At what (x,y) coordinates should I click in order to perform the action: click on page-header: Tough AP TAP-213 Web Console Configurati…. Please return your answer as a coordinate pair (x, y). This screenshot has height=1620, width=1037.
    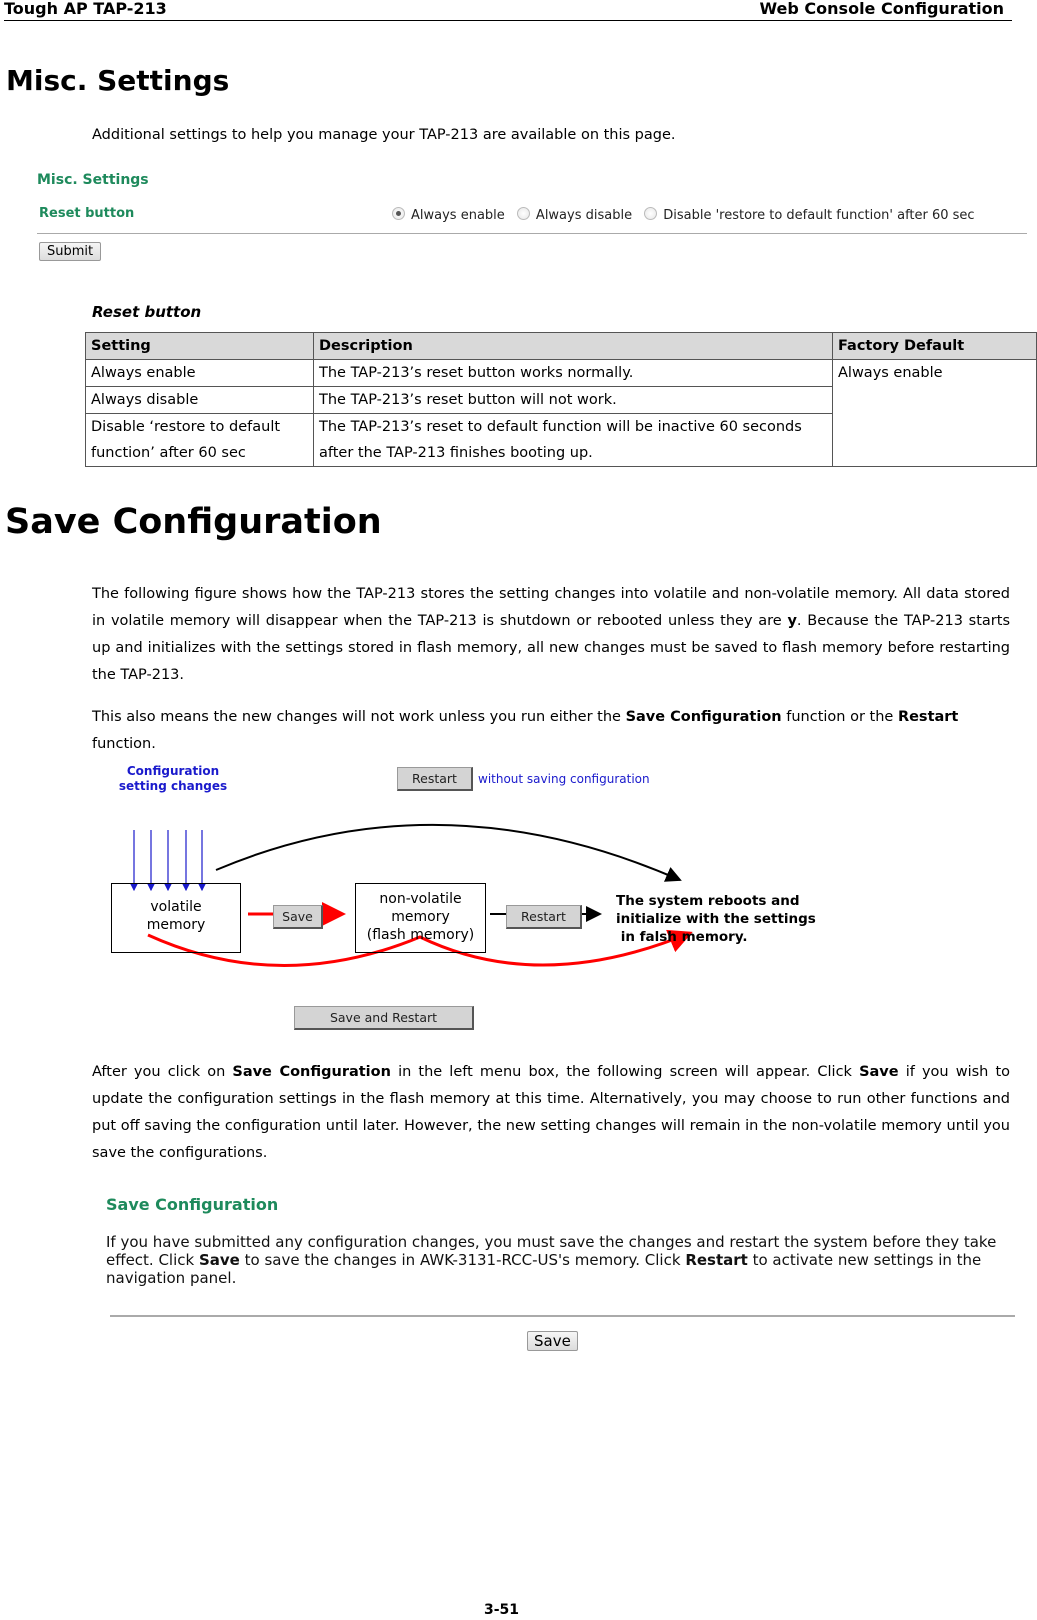
    Looking at the image, I should click on (508, 10).